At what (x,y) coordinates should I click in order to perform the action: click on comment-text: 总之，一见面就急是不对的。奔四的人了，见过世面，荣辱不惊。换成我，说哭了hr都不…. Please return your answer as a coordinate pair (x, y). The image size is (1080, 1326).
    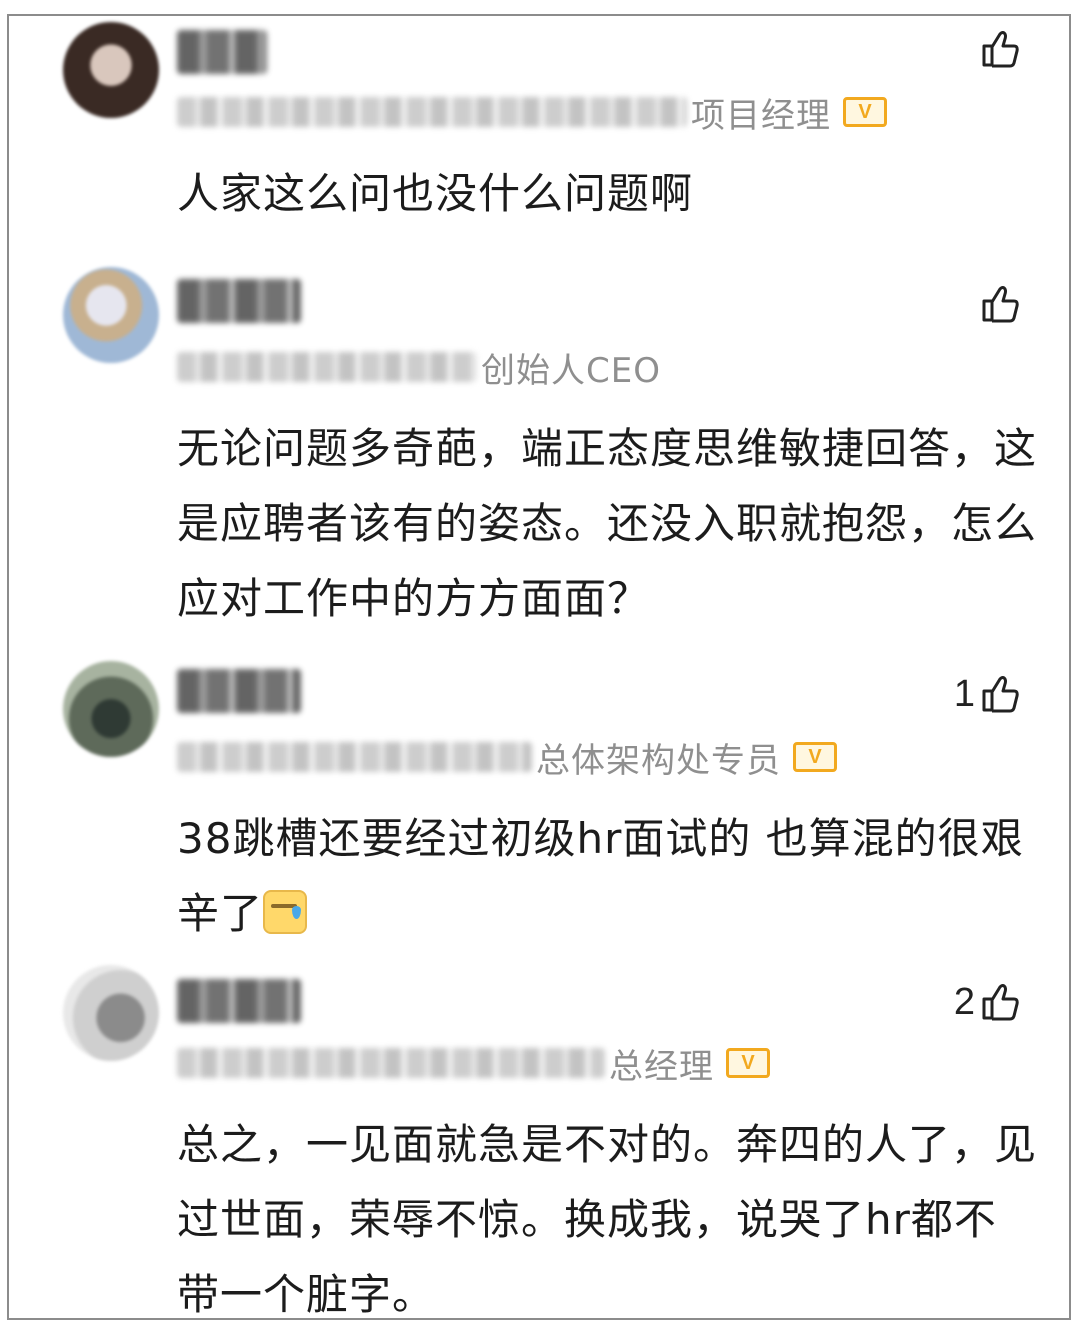
    Looking at the image, I should click on (607, 1219).